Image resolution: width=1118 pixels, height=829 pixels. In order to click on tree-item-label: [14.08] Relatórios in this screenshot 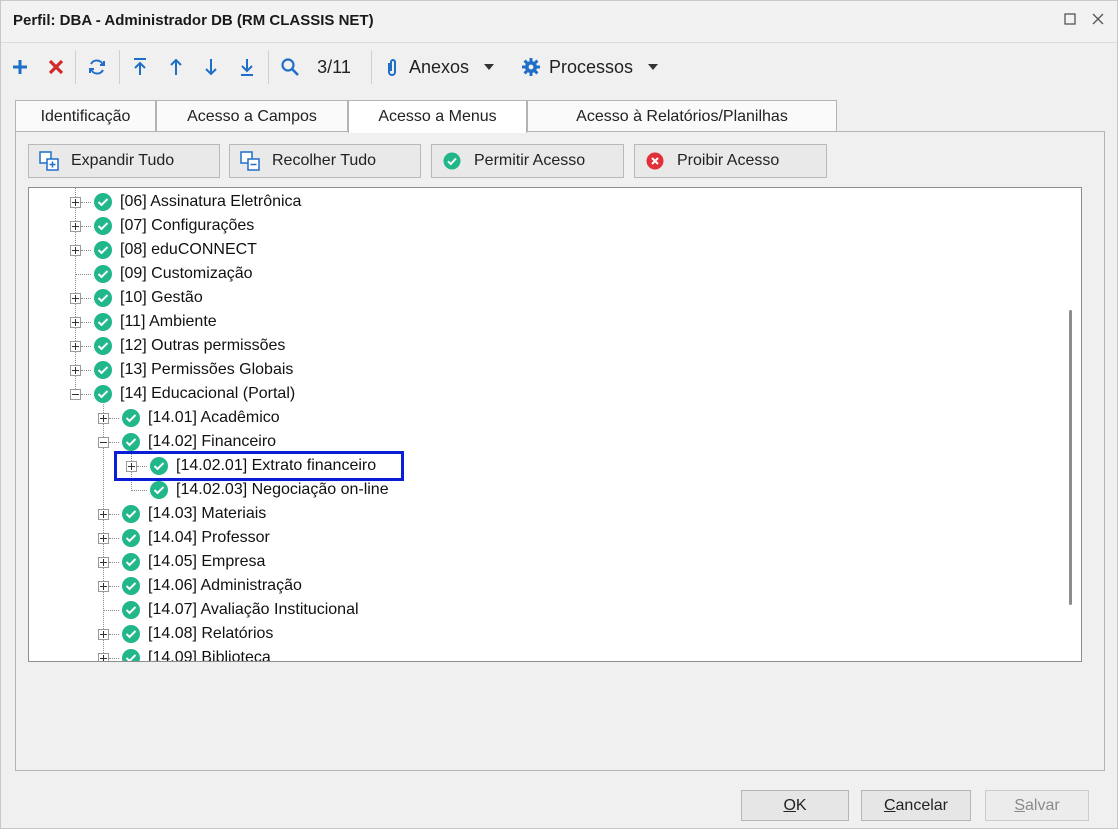, I will do `click(211, 633)`.